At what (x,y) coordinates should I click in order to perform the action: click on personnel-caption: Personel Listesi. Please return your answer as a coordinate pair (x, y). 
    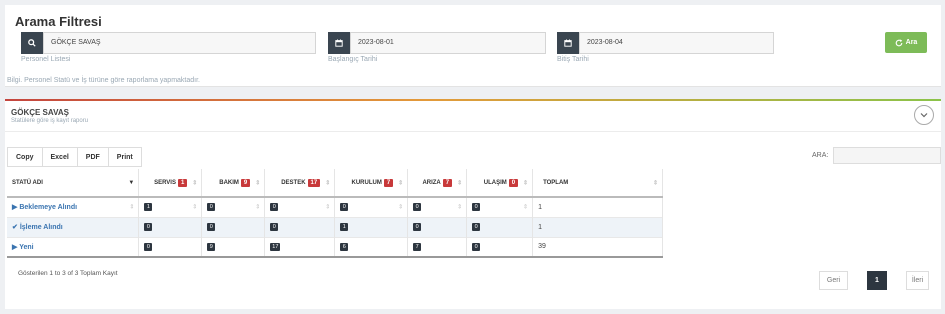
    Looking at the image, I should click on (46, 59).